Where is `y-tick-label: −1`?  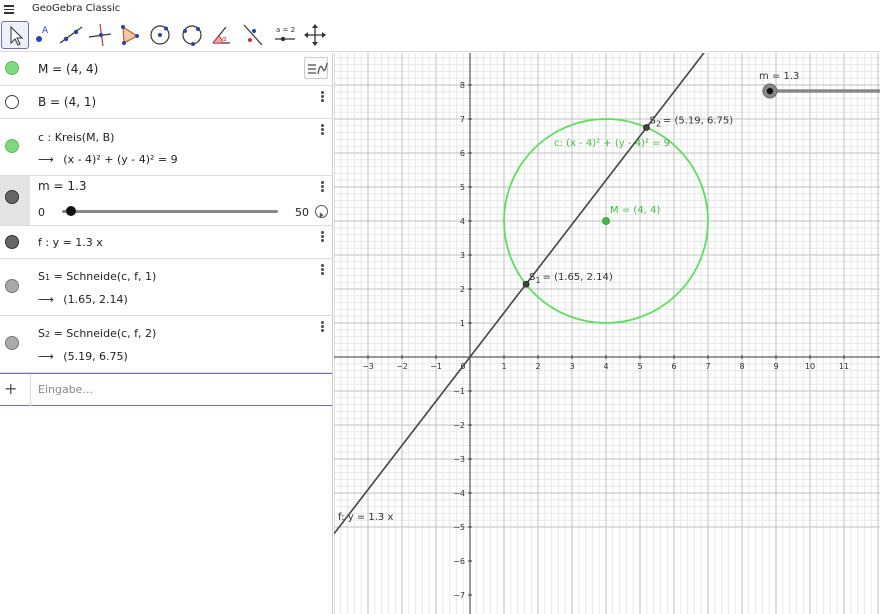 y-tick-label: −1 is located at coordinates (459, 391).